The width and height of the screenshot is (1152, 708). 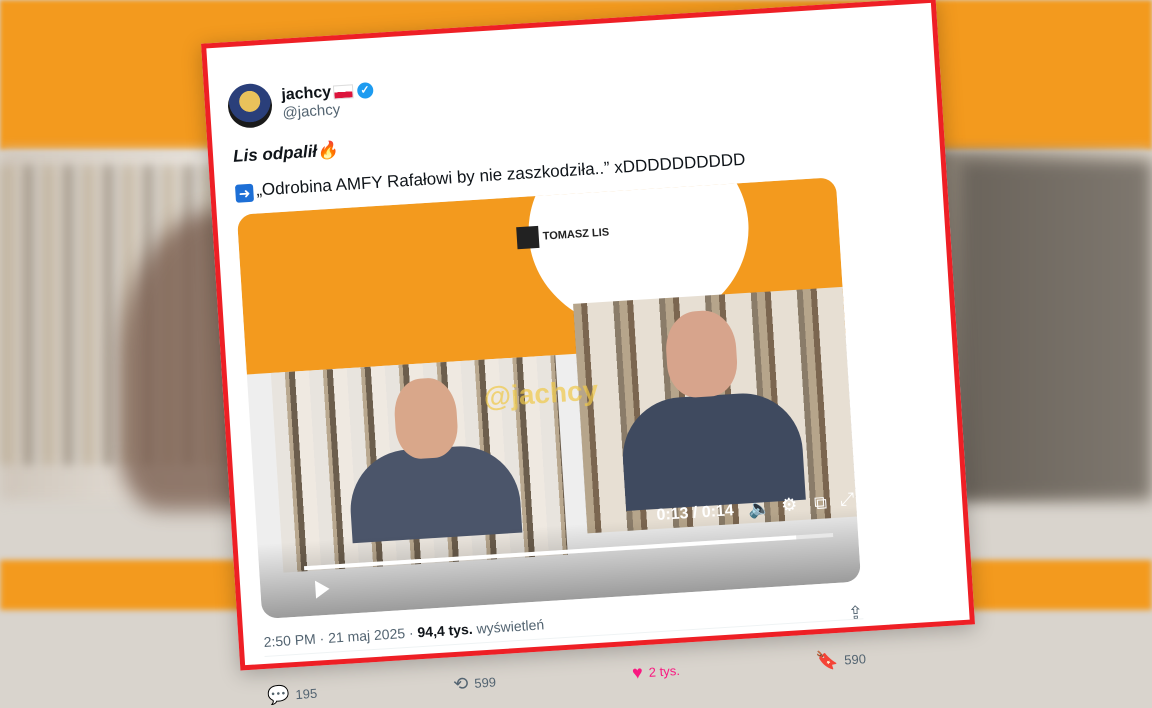 I want to click on reply-button: 💬 195, so click(x=291, y=695).